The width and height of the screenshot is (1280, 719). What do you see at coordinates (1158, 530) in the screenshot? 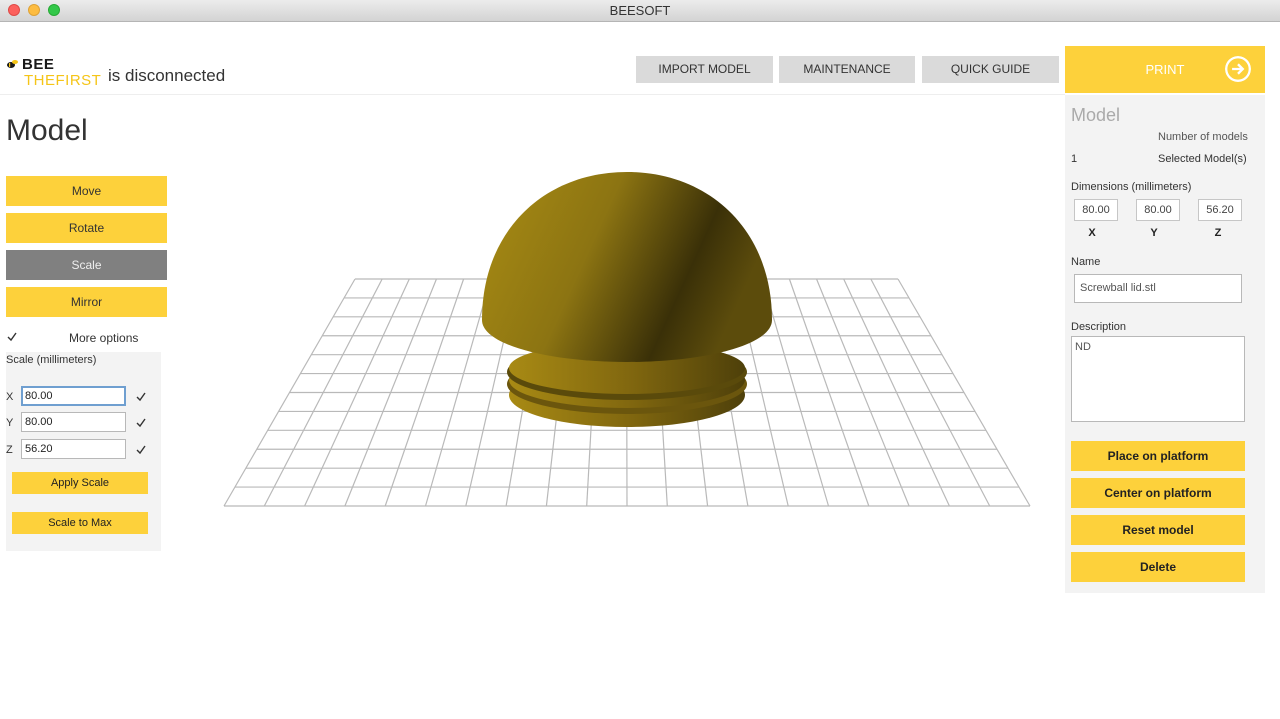
I see `reset-model-button: Reset model` at bounding box center [1158, 530].